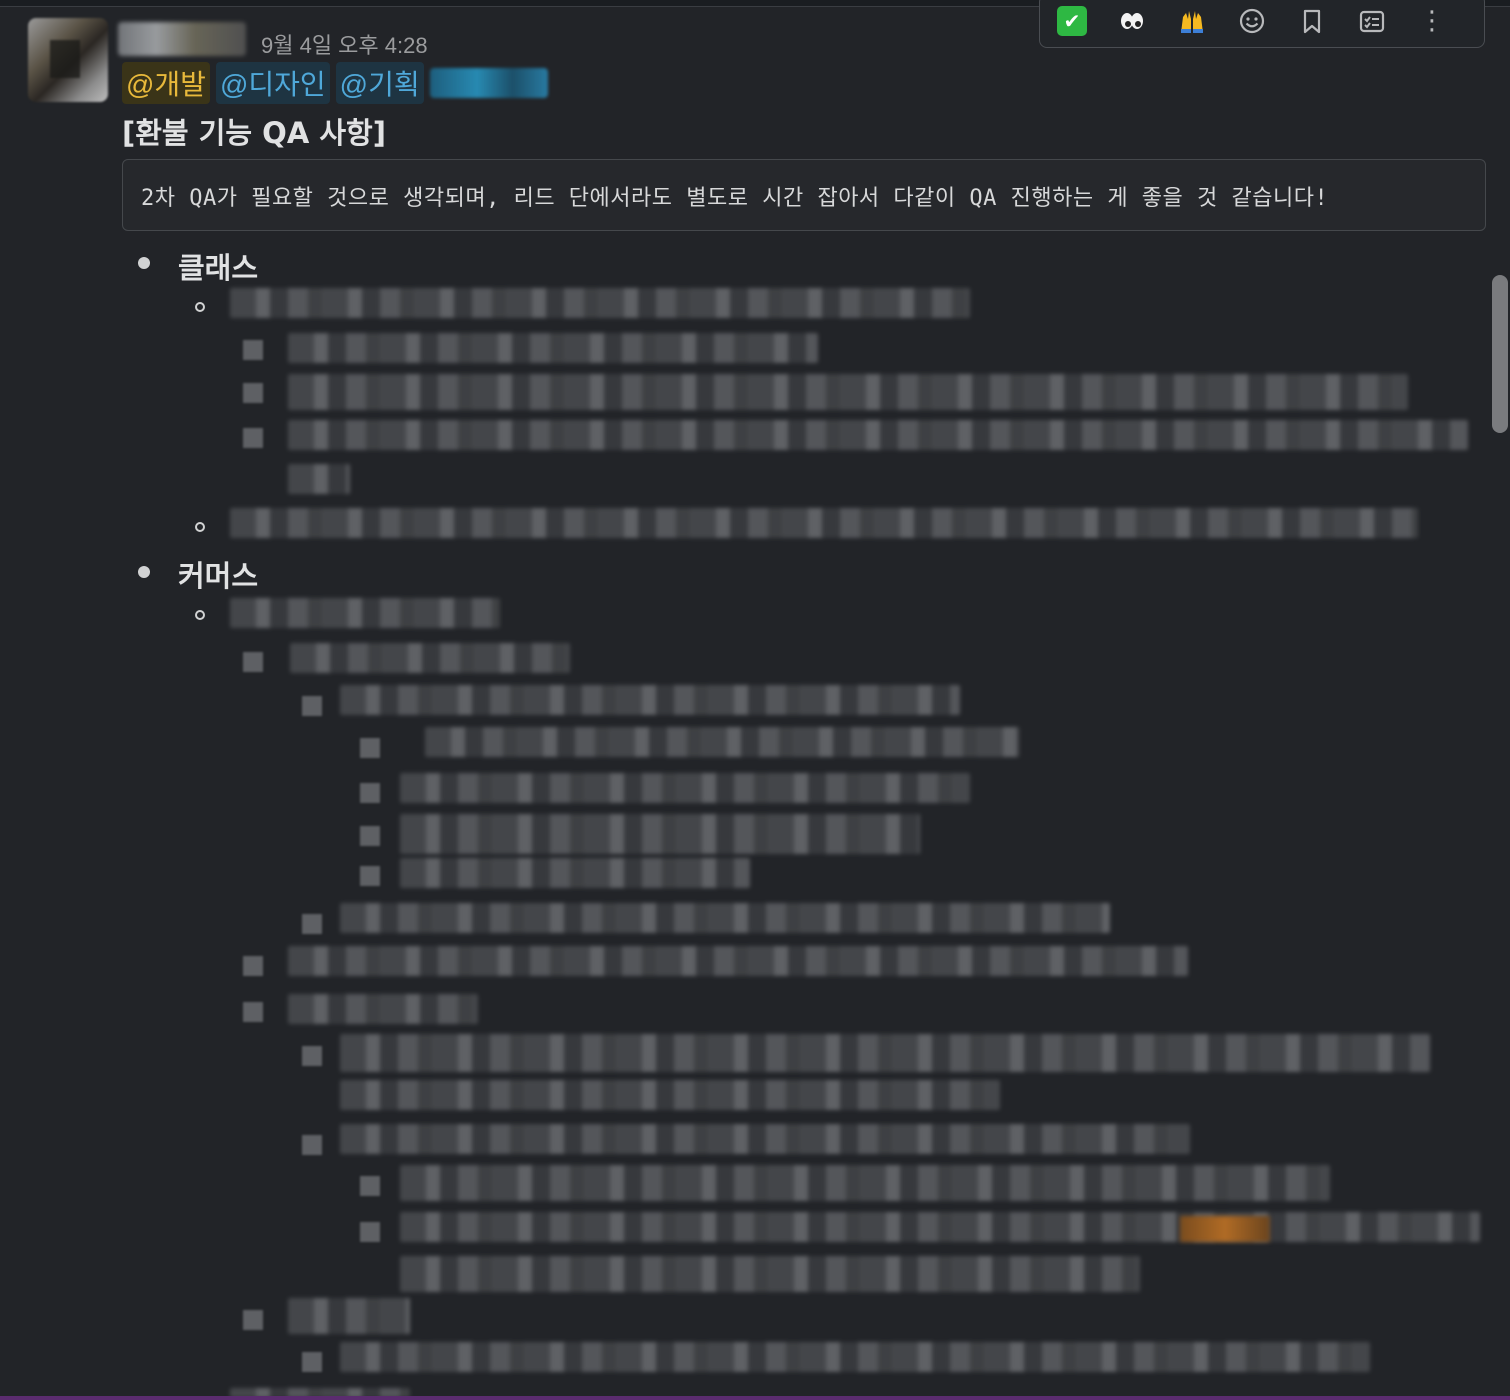  I want to click on check-mark-emoji-icon: ✔, so click(1072, 21).